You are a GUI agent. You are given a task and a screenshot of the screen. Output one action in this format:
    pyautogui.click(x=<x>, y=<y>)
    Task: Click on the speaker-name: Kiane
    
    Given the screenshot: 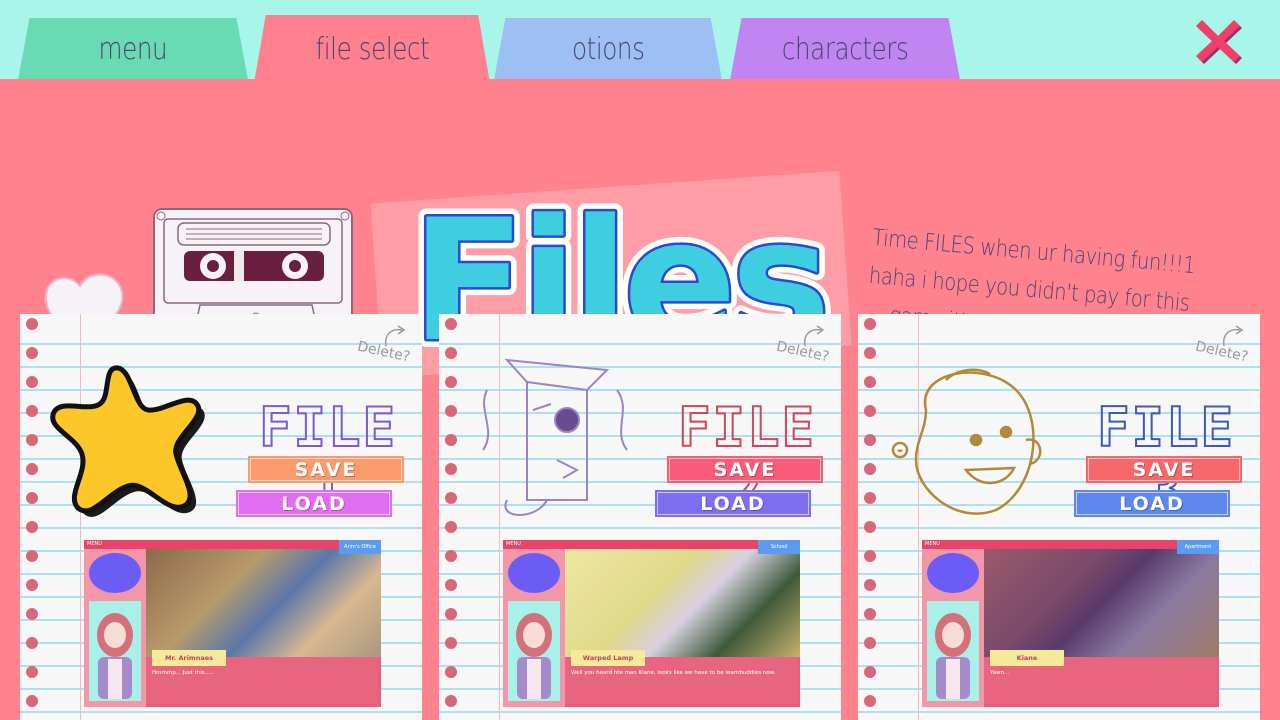 What is the action you would take?
    pyautogui.click(x=1027, y=658)
    